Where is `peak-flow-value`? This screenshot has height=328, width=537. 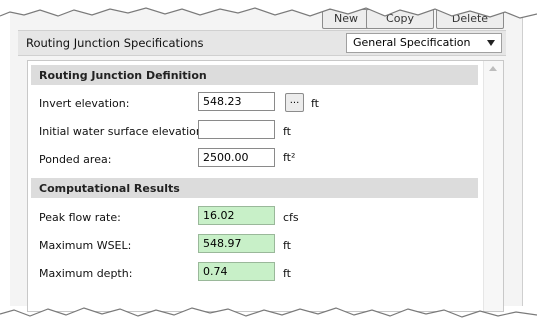
peak-flow-value is located at coordinates (236, 215).